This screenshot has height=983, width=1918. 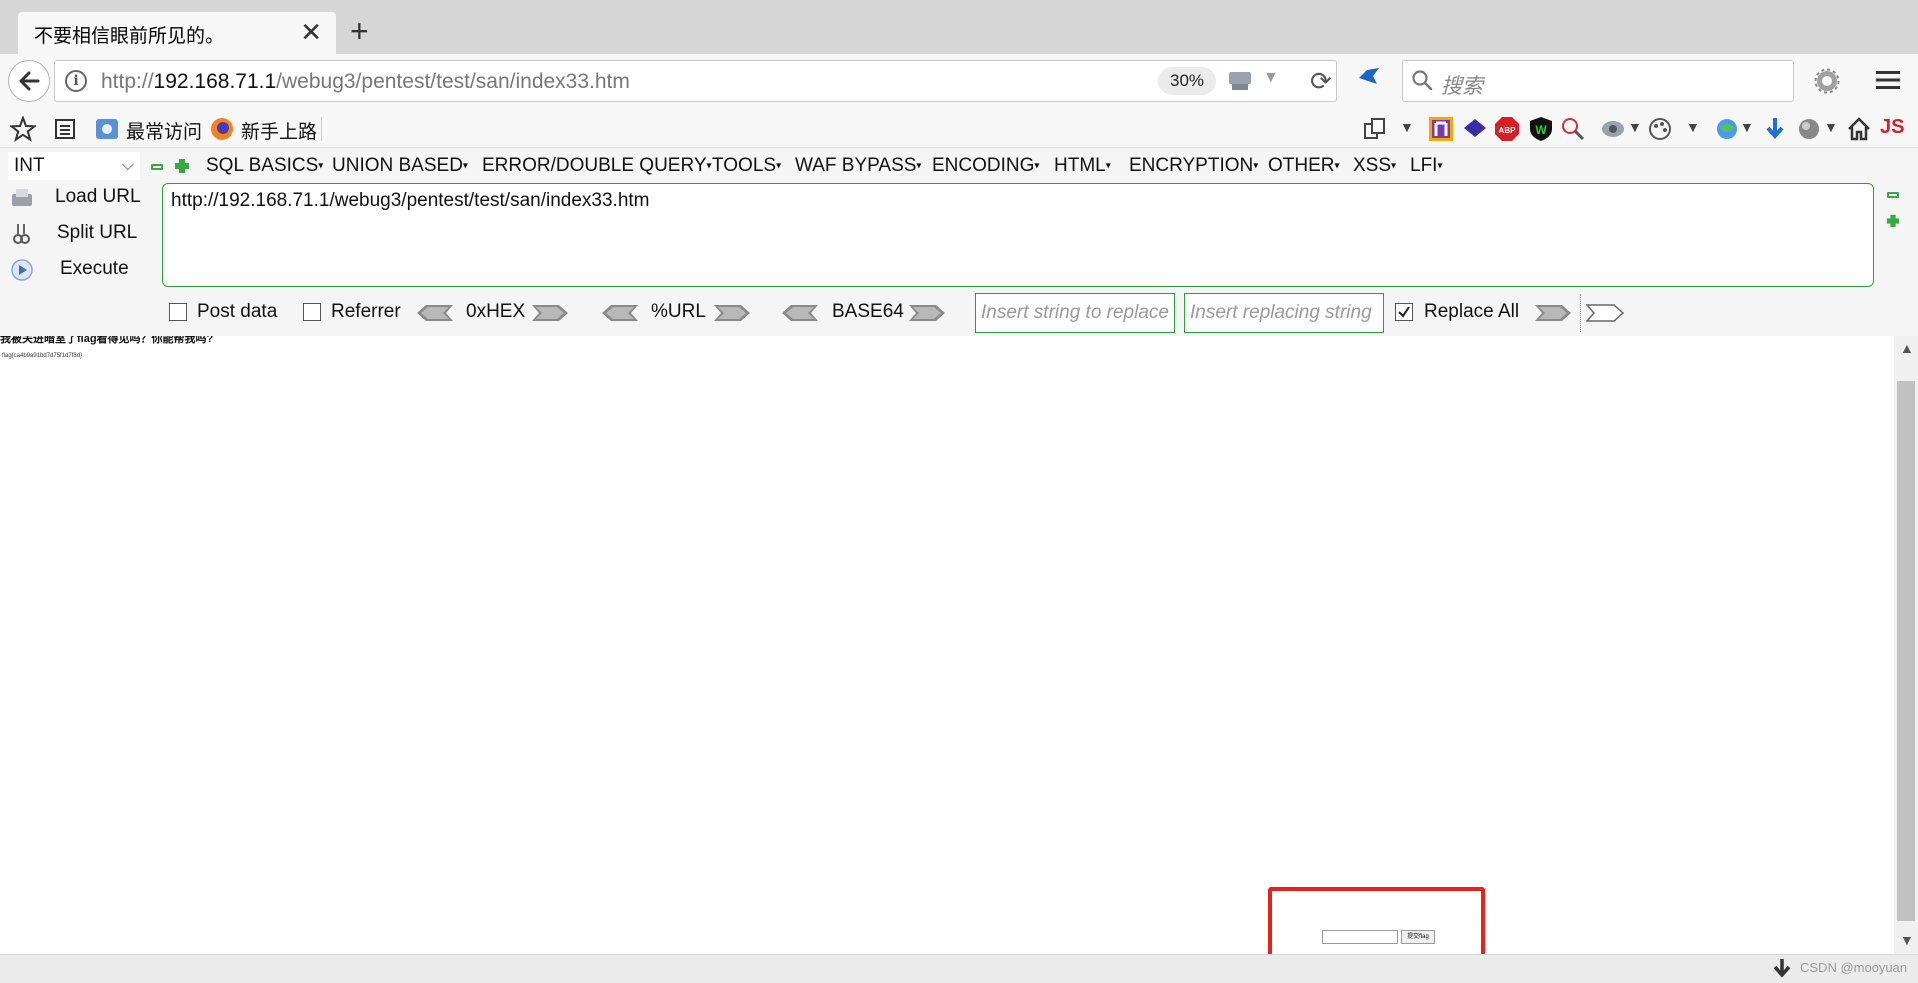 I want to click on tab-title: 不要相信眼前所见的。, so click(x=129, y=36).